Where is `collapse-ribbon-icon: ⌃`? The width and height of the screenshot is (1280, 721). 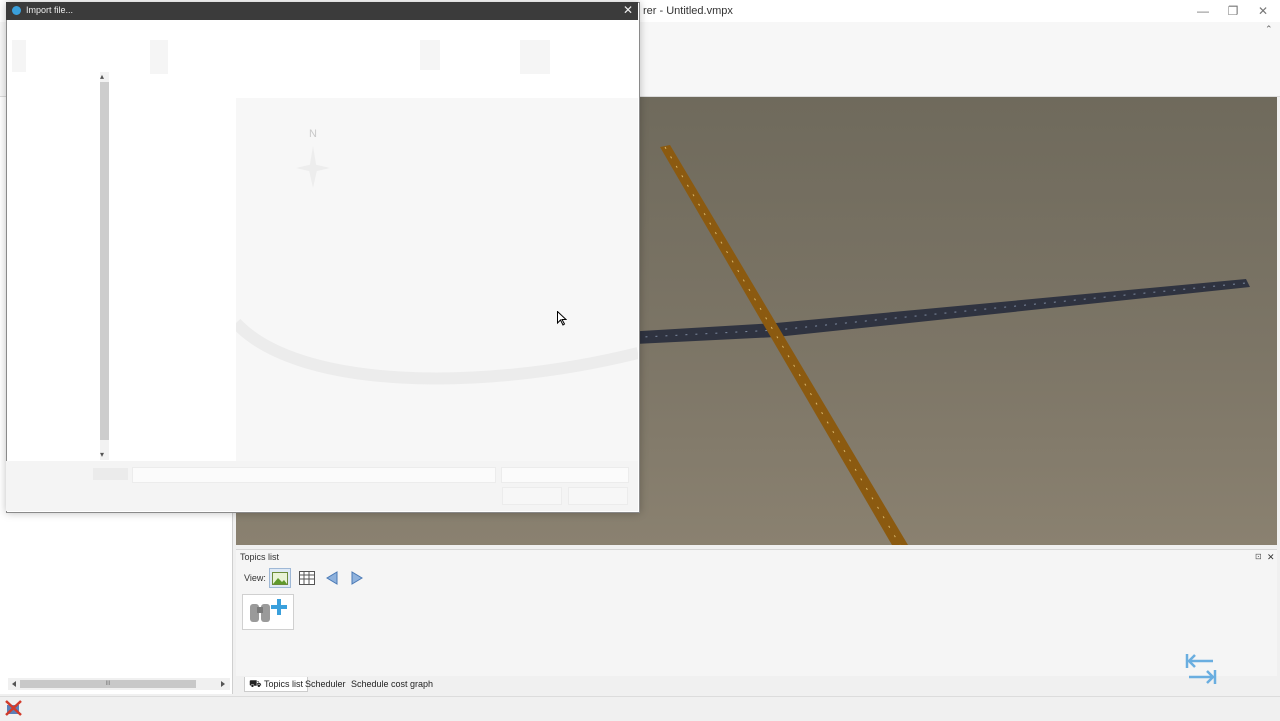 collapse-ribbon-icon: ⌃ is located at coordinates (1269, 29).